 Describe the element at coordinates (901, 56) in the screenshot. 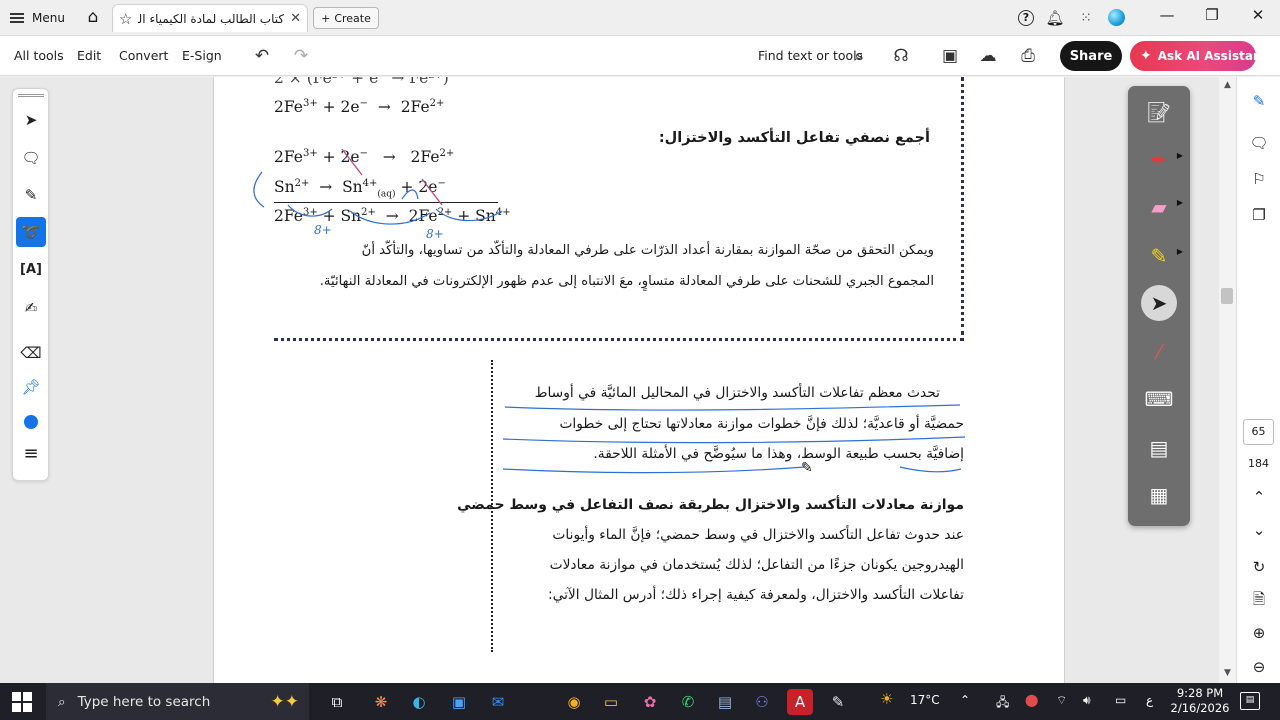

I see `read-aloud-icon: ☊` at that location.